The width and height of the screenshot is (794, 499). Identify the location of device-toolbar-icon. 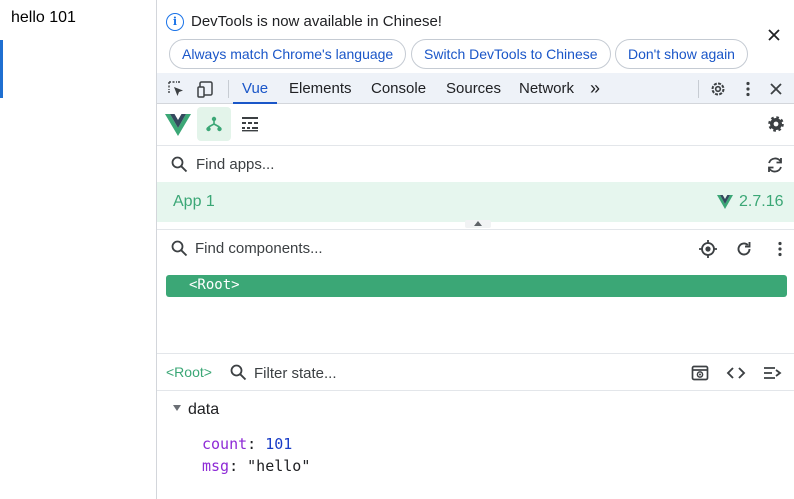
(206, 89).